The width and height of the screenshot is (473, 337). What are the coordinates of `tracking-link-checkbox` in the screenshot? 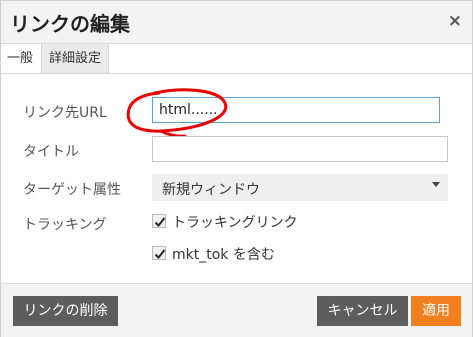 It's located at (159, 221).